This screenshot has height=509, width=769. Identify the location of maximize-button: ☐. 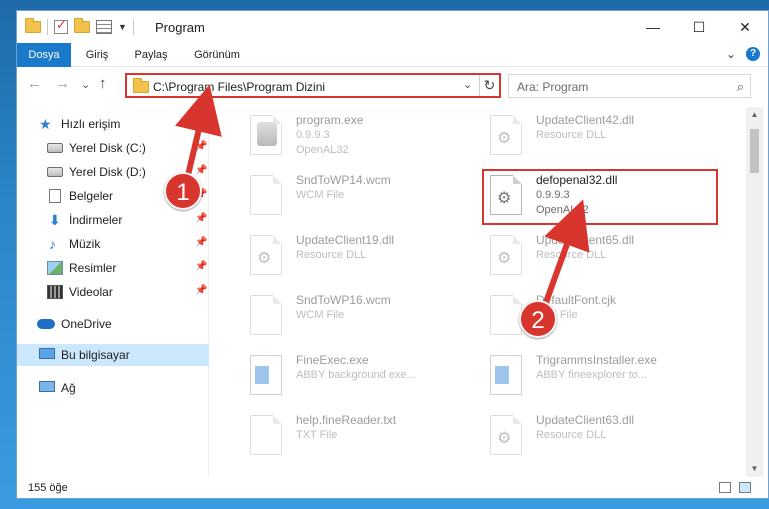
(699, 27).